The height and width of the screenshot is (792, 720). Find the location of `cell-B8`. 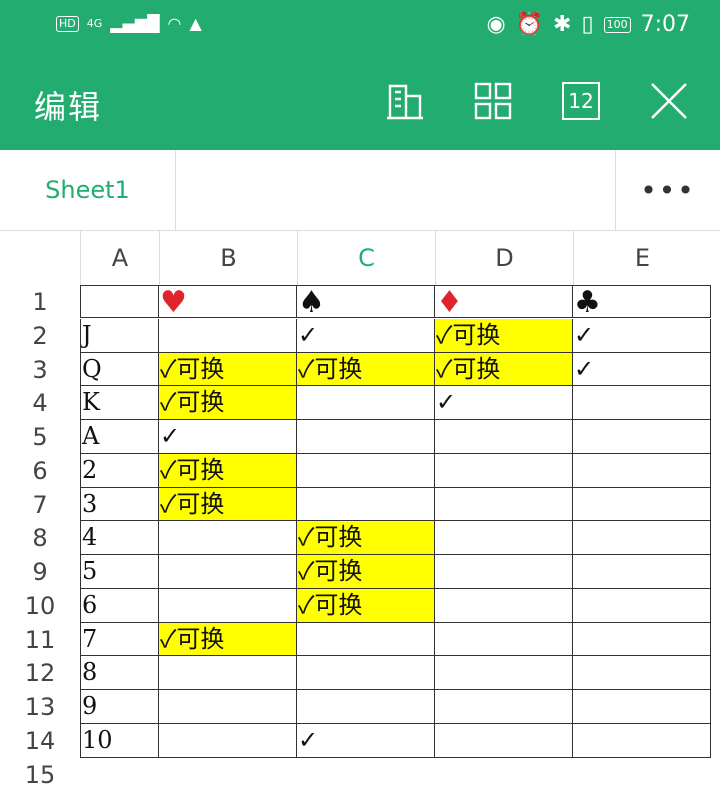

cell-B8 is located at coordinates (228, 538).